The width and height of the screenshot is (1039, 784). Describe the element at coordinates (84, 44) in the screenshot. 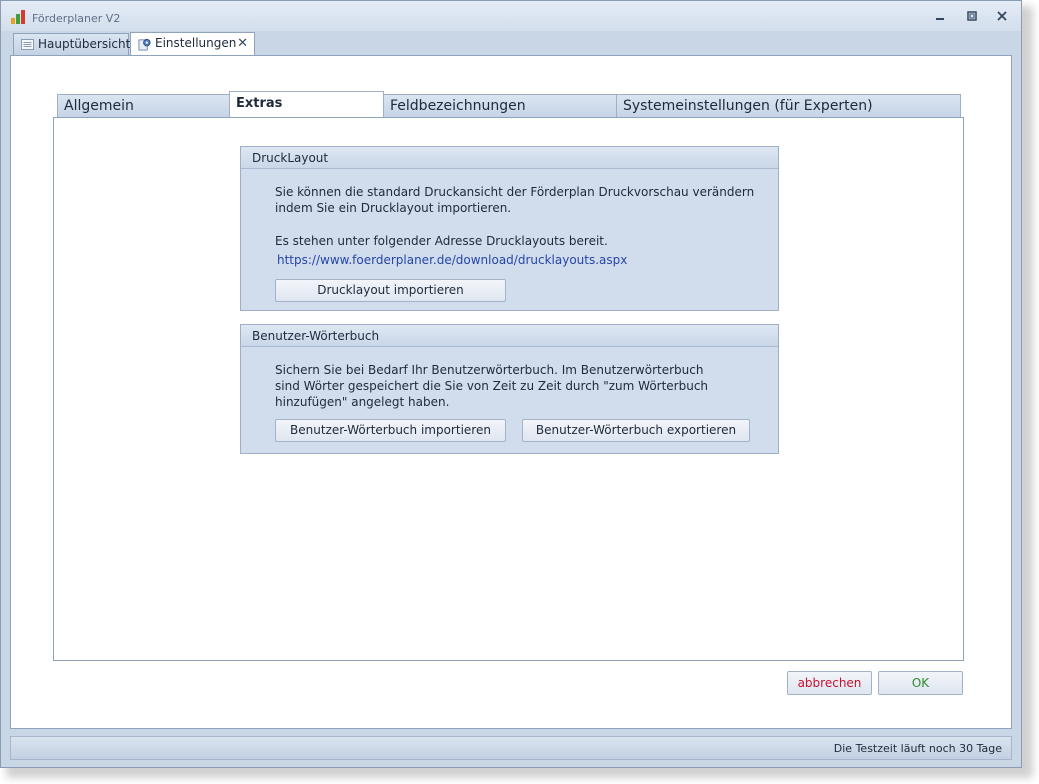

I see `doc-tab-label: Hauptübersicht` at that location.